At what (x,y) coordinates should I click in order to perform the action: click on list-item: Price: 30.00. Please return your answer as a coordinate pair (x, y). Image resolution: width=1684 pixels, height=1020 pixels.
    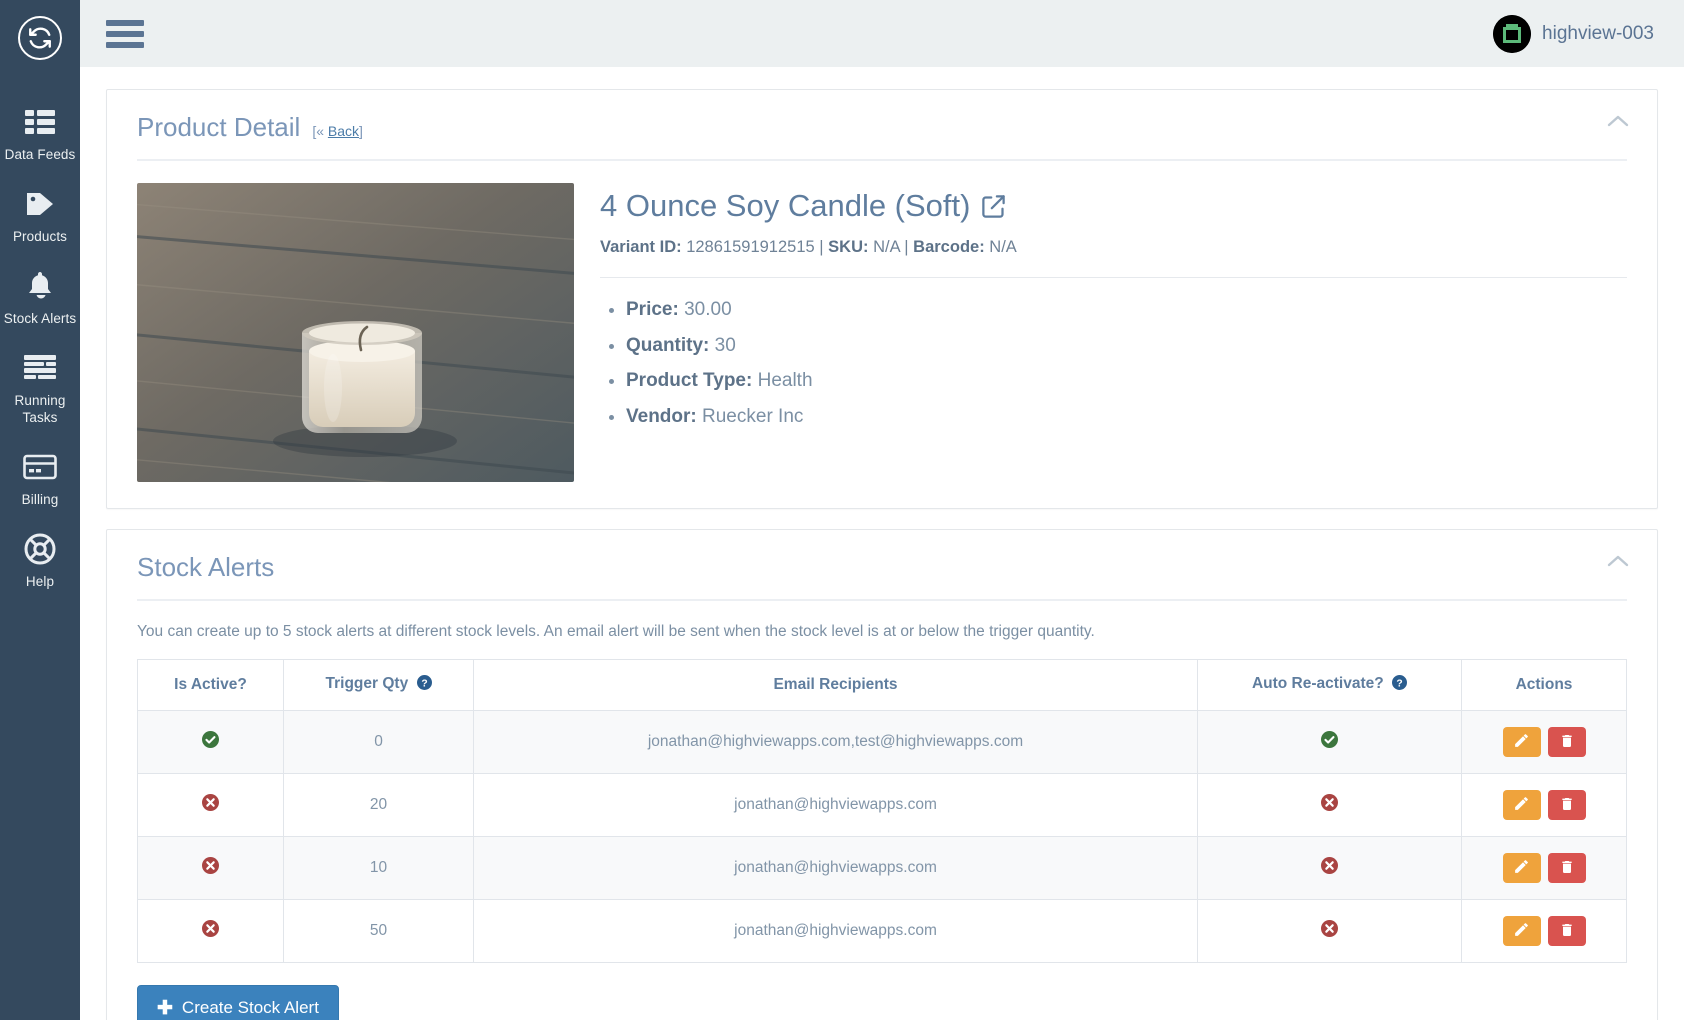
    Looking at the image, I should click on (1126, 310).